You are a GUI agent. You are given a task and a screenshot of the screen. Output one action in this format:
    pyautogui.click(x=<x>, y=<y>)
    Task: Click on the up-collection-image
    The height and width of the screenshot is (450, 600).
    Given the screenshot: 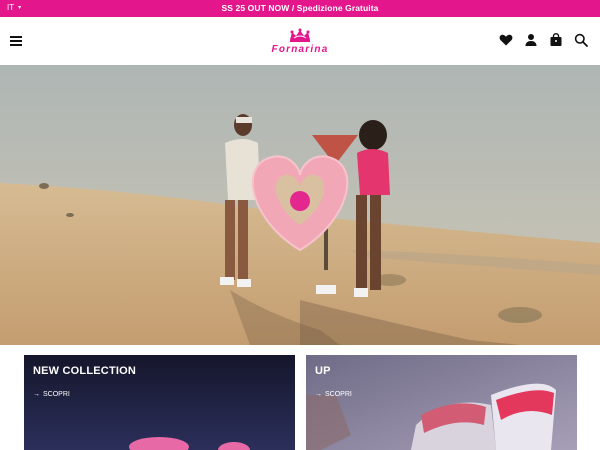 What is the action you would take?
    pyautogui.click(x=441, y=402)
    